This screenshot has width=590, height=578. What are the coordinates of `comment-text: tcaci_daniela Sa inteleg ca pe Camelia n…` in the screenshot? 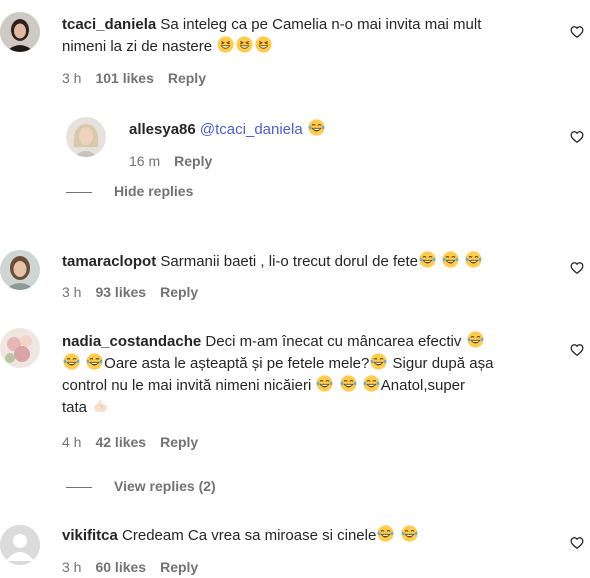 It's located at (272, 35).